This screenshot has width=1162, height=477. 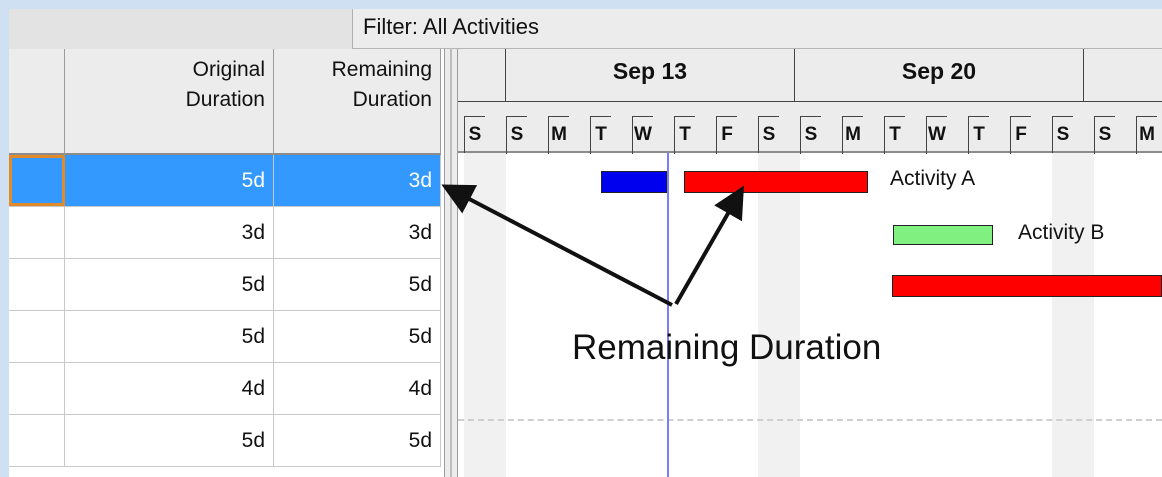 I want to click on original-duration-cell: 3d, so click(x=169, y=232).